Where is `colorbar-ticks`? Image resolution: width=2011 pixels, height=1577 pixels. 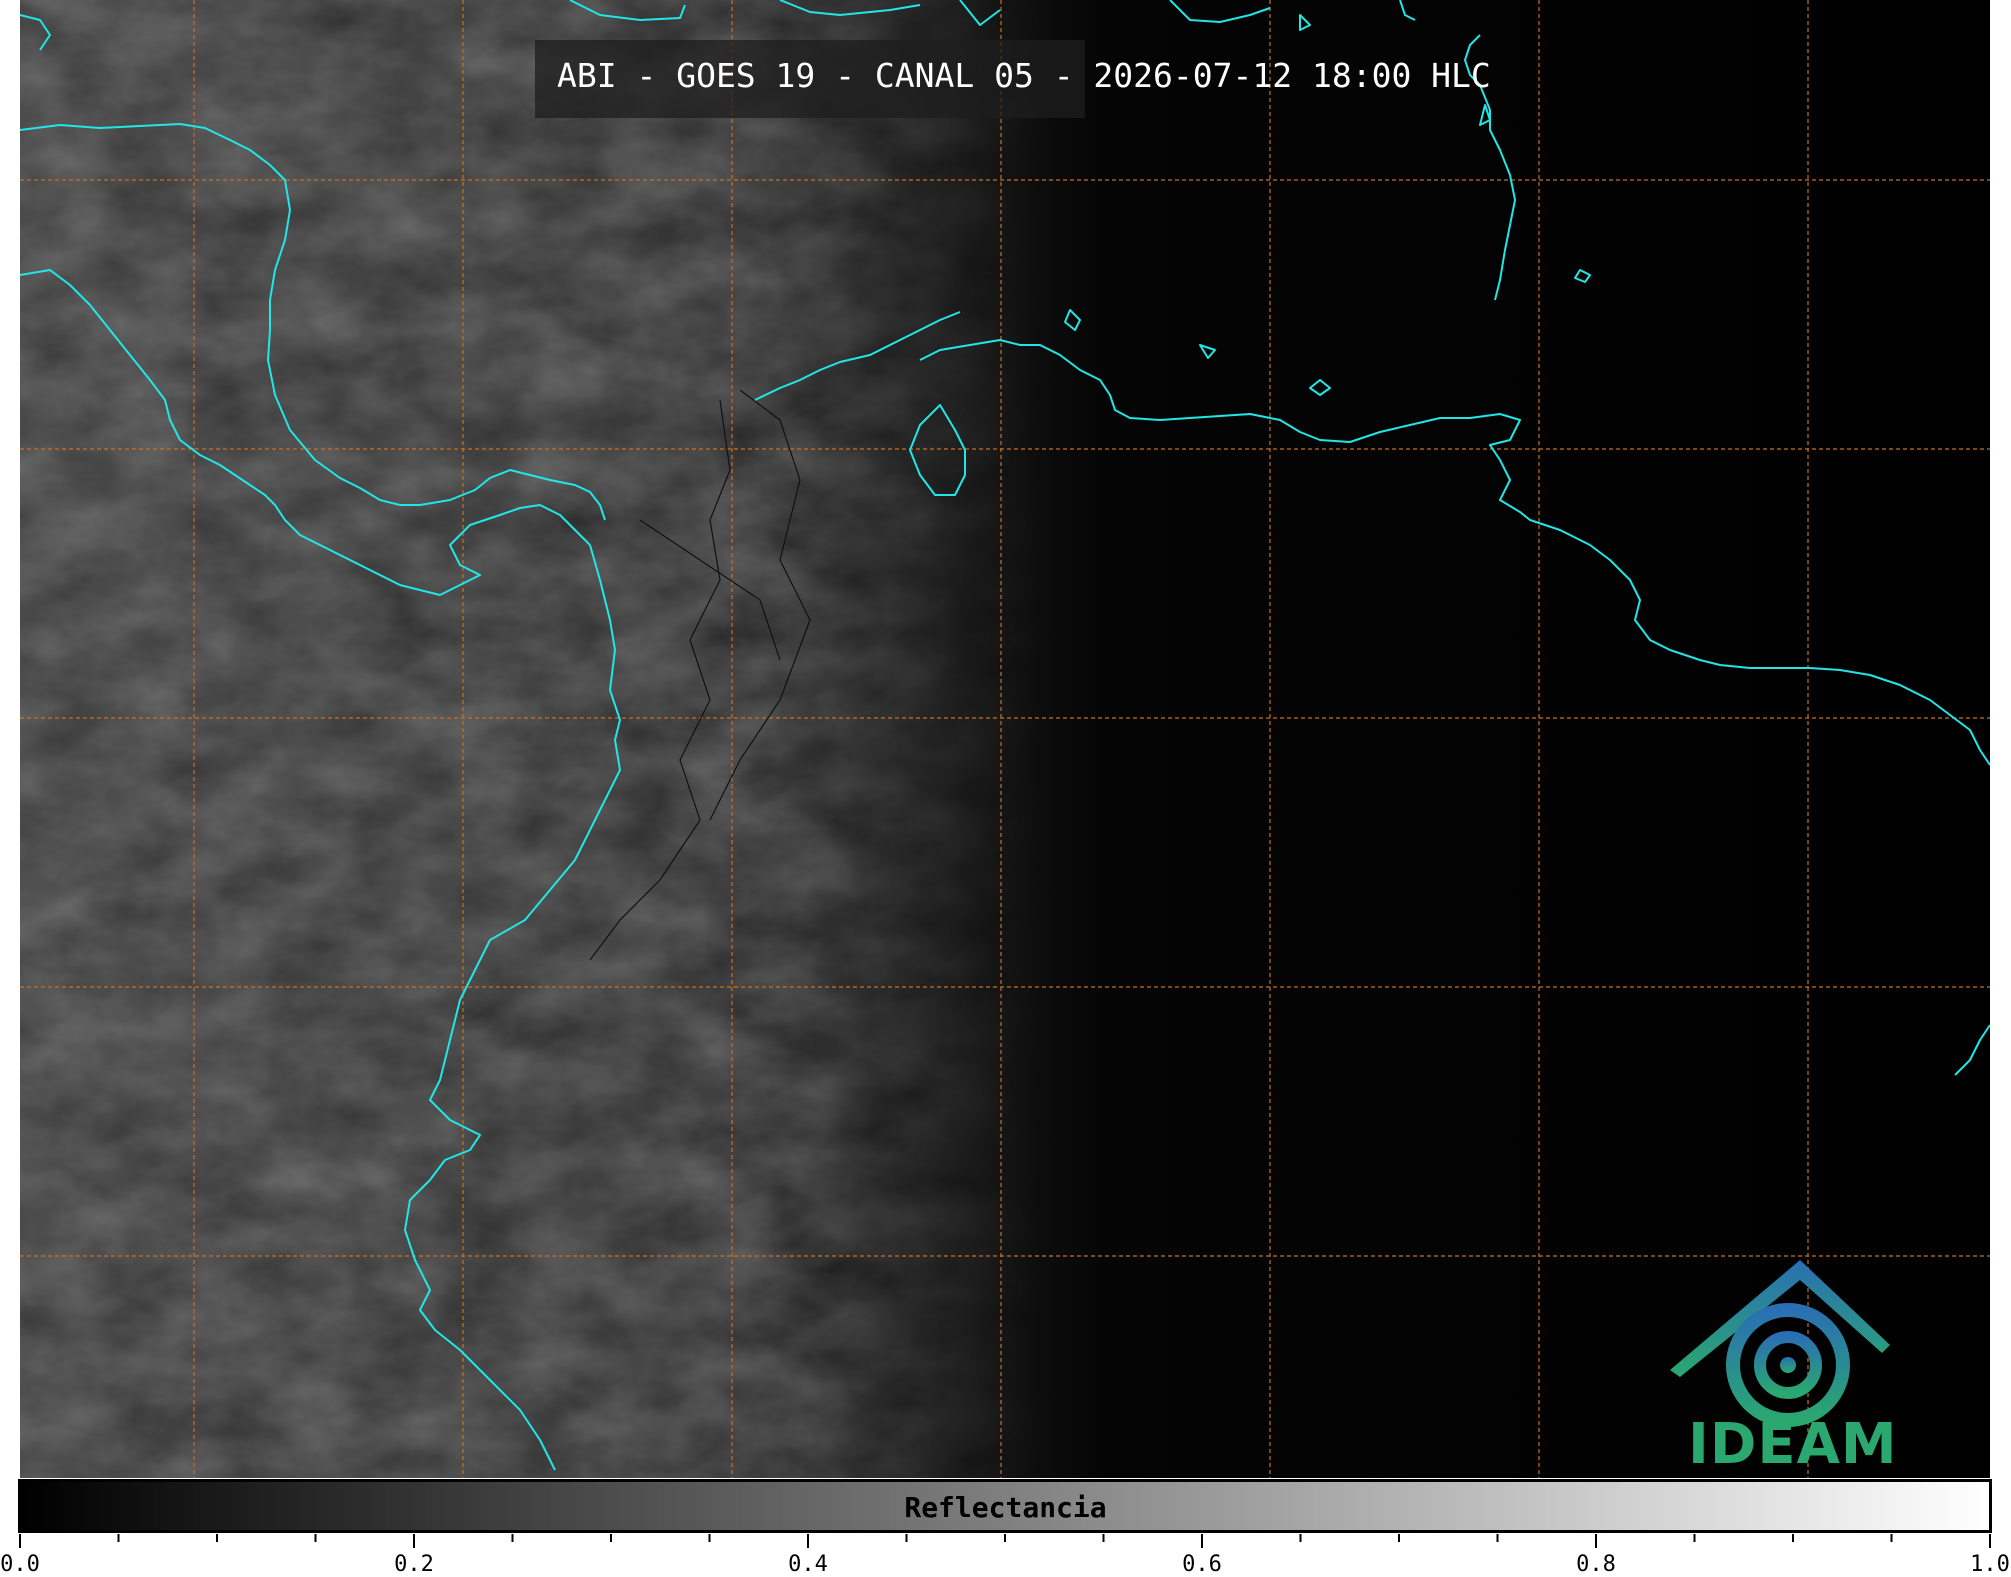
colorbar-ticks is located at coordinates (1005, 1541).